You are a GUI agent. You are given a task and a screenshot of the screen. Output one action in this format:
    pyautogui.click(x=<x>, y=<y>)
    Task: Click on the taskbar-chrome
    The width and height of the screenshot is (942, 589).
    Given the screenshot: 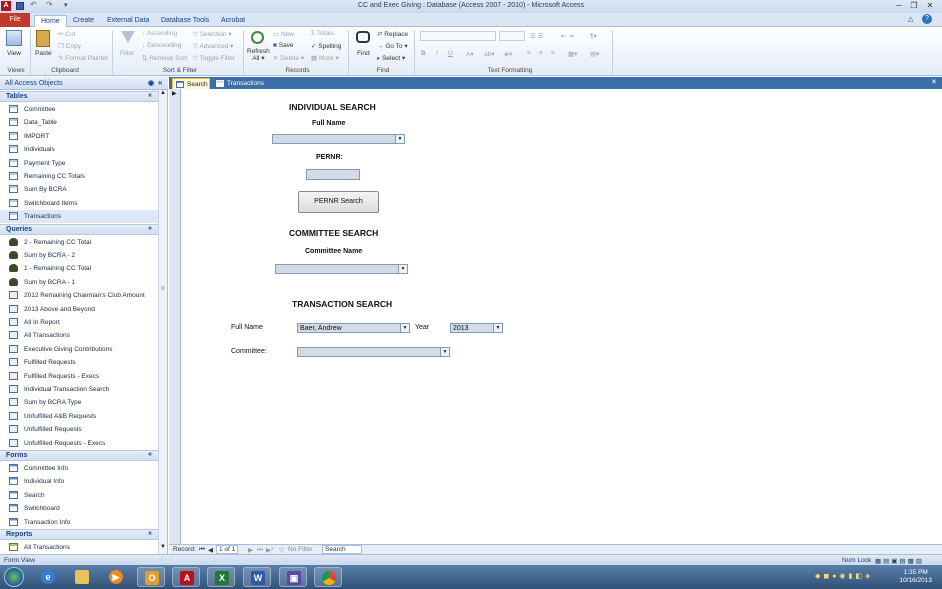 What is the action you would take?
    pyautogui.click(x=328, y=577)
    